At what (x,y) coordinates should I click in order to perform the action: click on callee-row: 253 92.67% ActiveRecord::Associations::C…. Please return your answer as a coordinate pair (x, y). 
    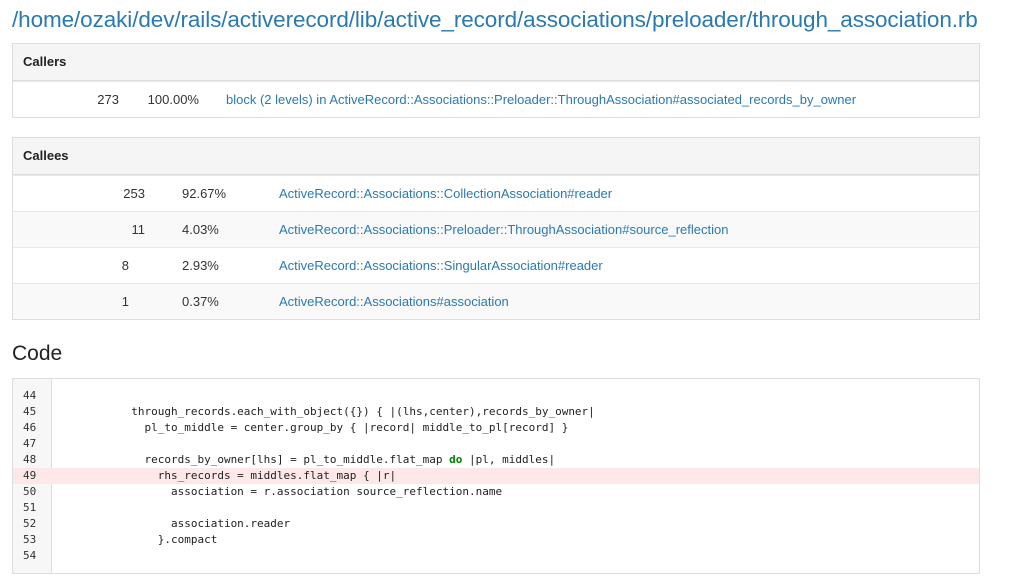
    Looking at the image, I should click on (496, 193).